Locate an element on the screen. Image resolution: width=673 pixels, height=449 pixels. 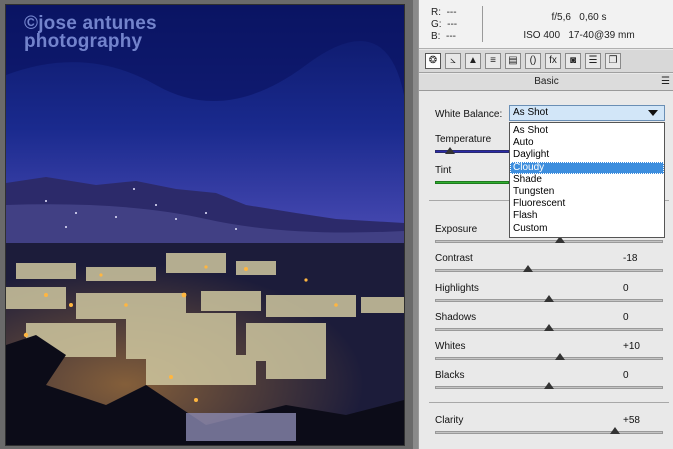
tab-detail: ▲ is located at coordinates (473, 61).